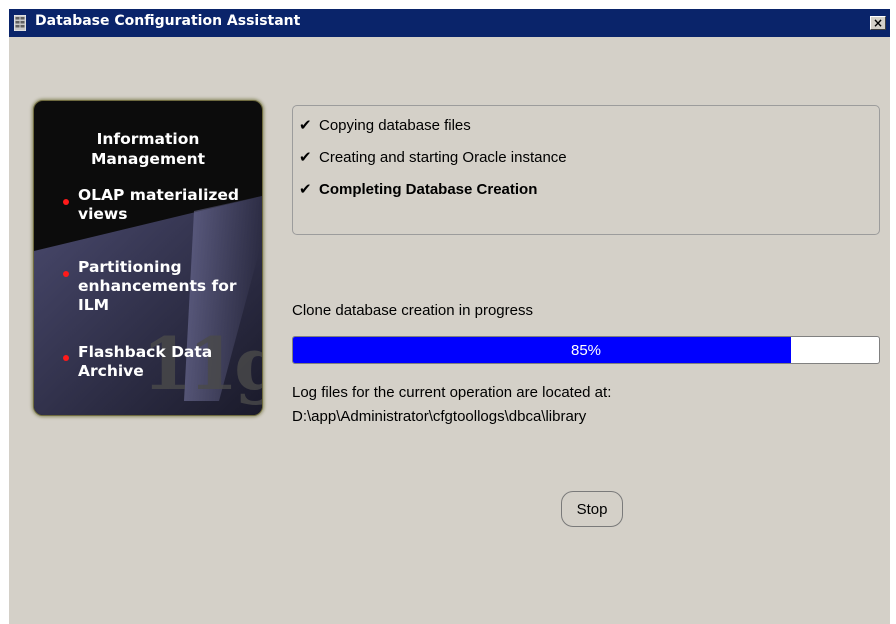 This screenshot has width=896, height=624. Describe the element at coordinates (159, 204) in the screenshot. I see `promo-item-olap: OLAP materialized views` at that location.